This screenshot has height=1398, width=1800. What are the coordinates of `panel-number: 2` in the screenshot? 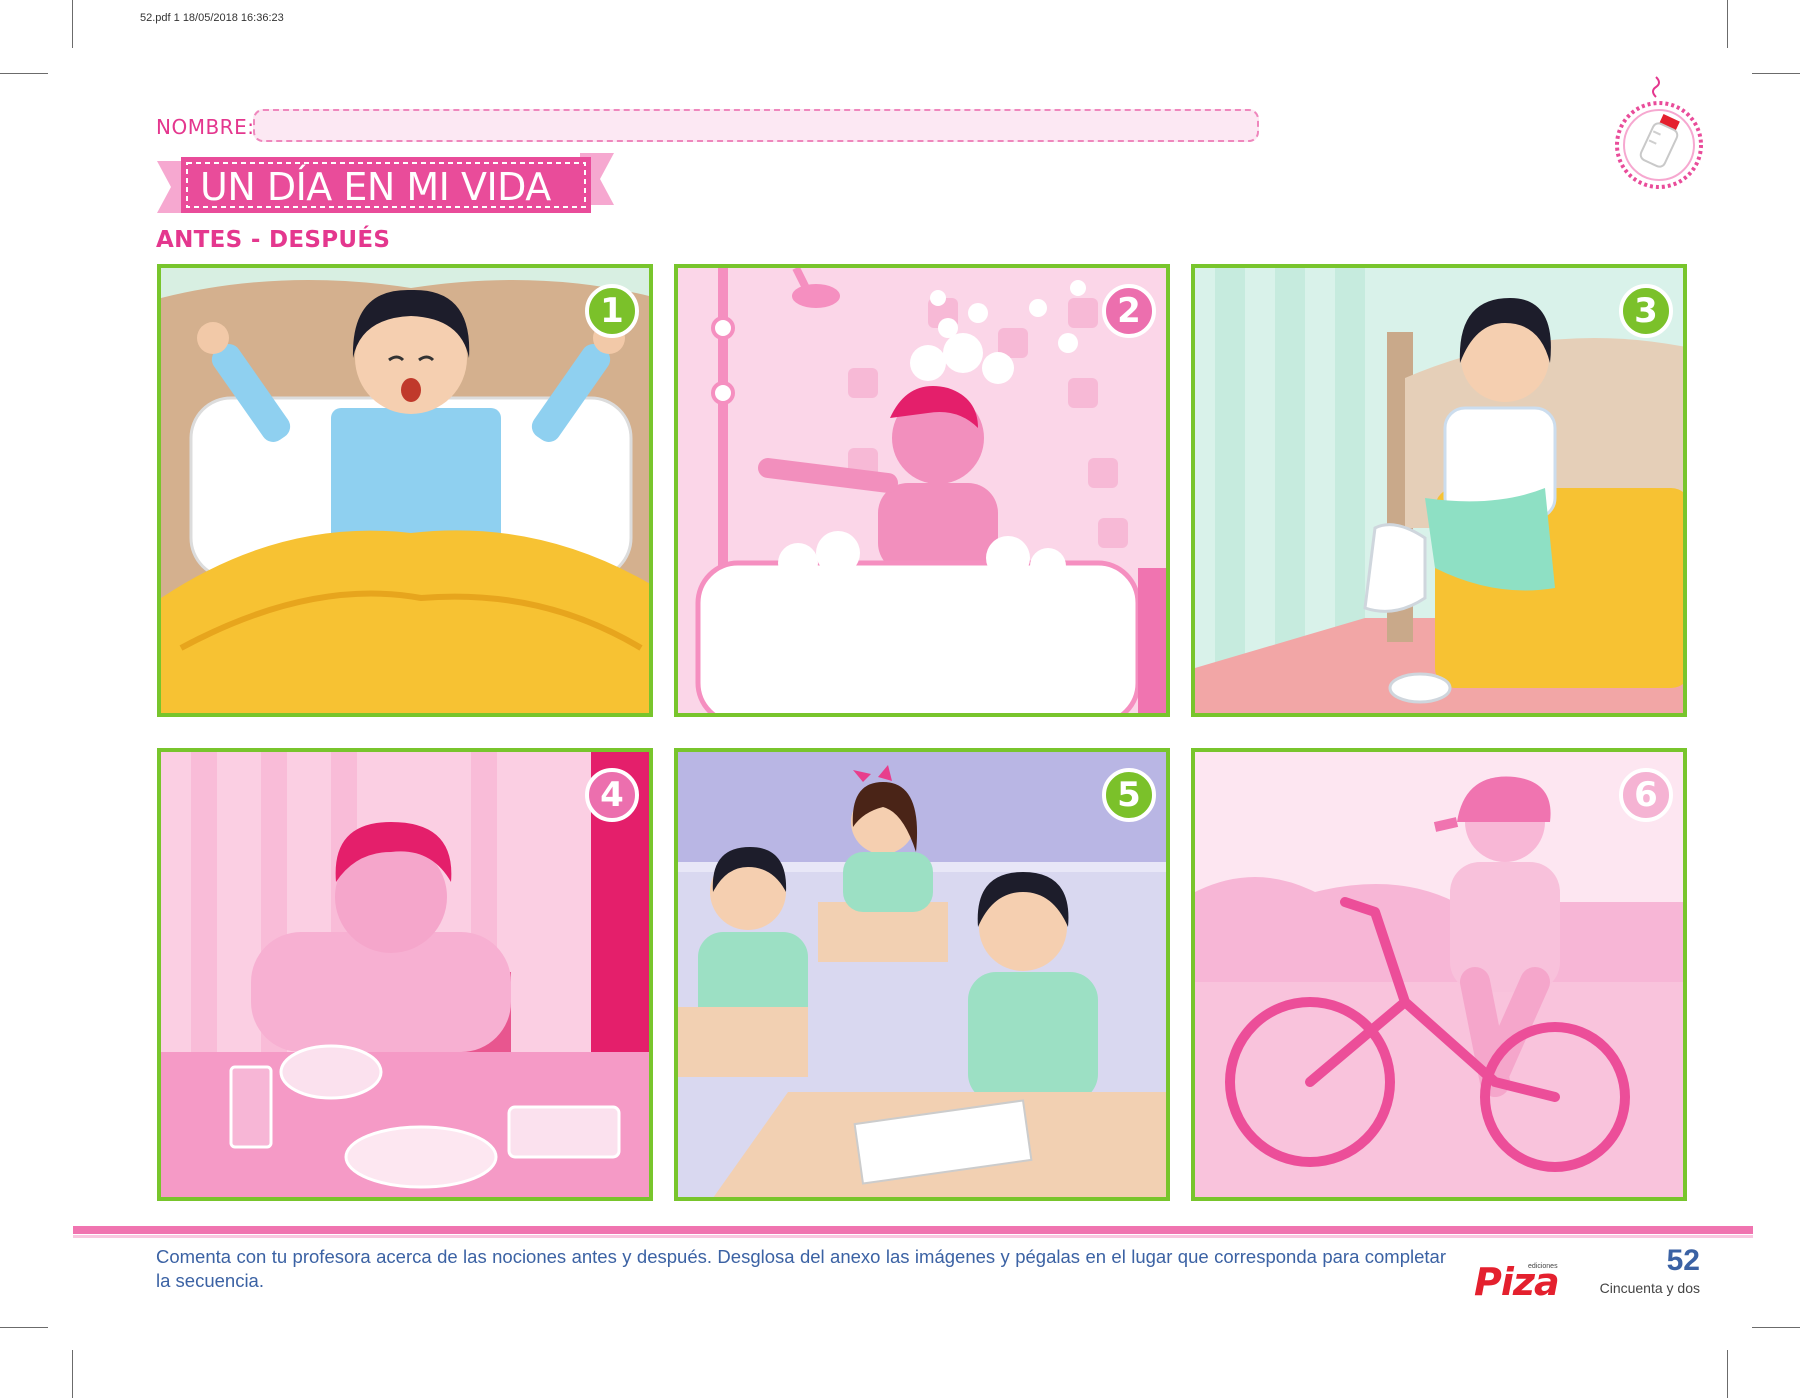 It's located at (1129, 311).